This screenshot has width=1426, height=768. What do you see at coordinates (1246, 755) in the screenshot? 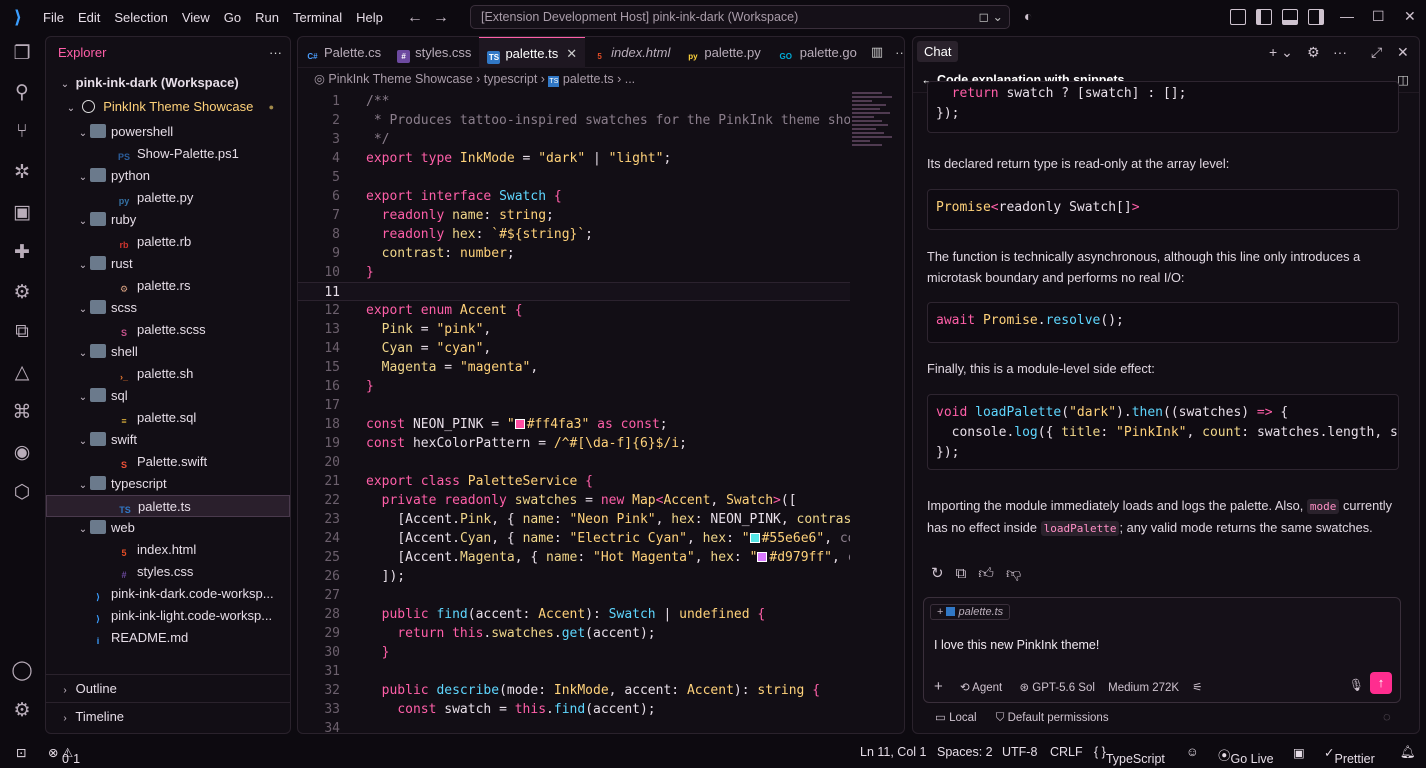
I see `go-live: ⦿ Go Live` at bounding box center [1246, 755].